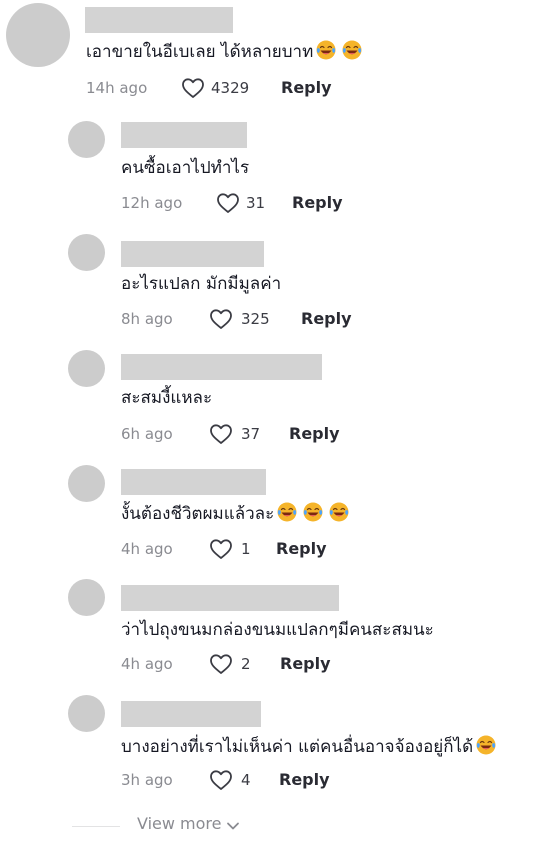  Describe the element at coordinates (271, 664) in the screenshot. I see `comment-meta: 4h ago 2 Reply` at that location.